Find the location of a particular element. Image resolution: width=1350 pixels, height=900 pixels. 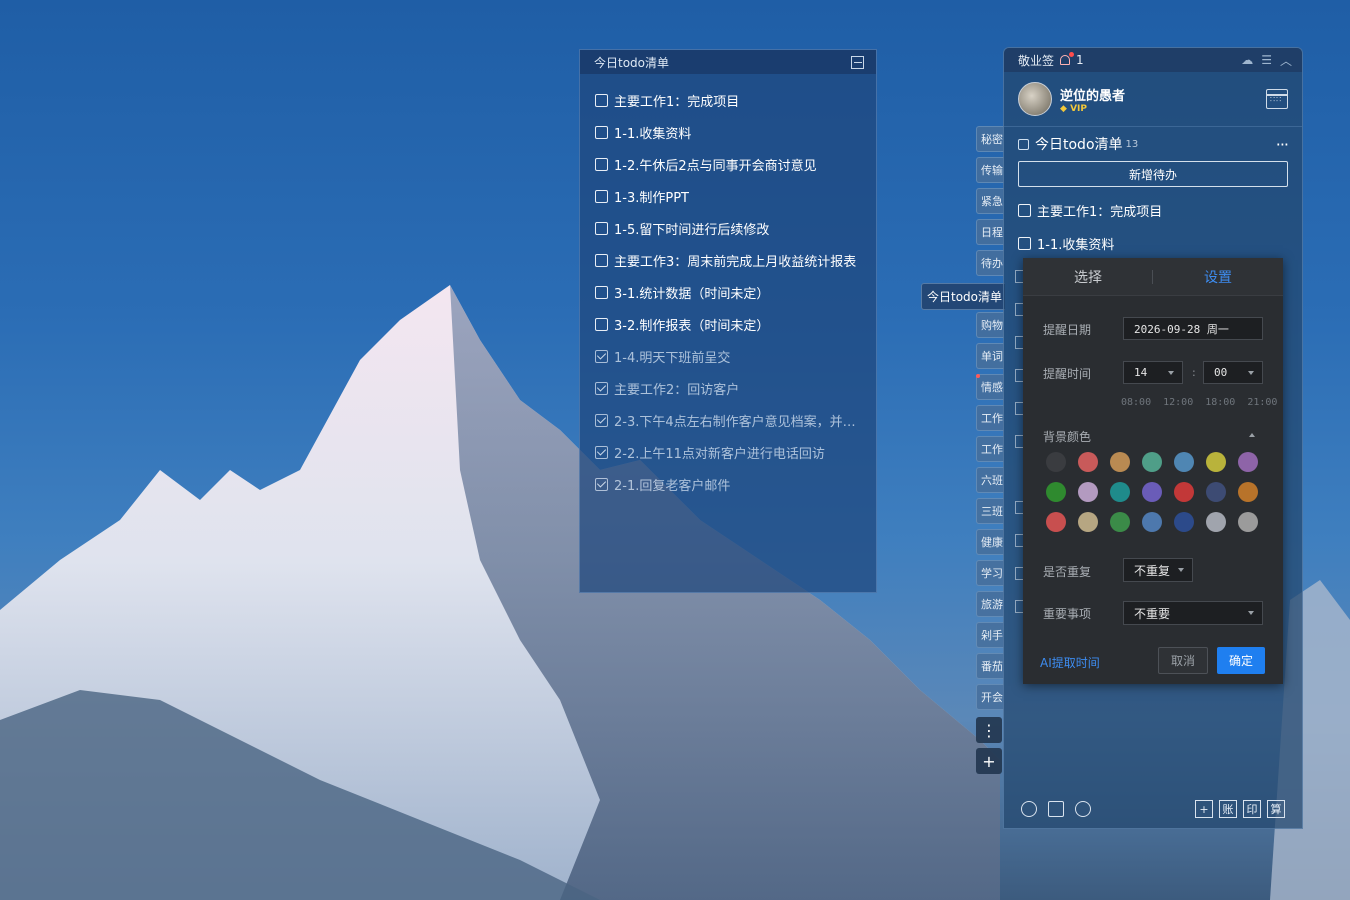

side-tab: 传输 is located at coordinates (990, 170).